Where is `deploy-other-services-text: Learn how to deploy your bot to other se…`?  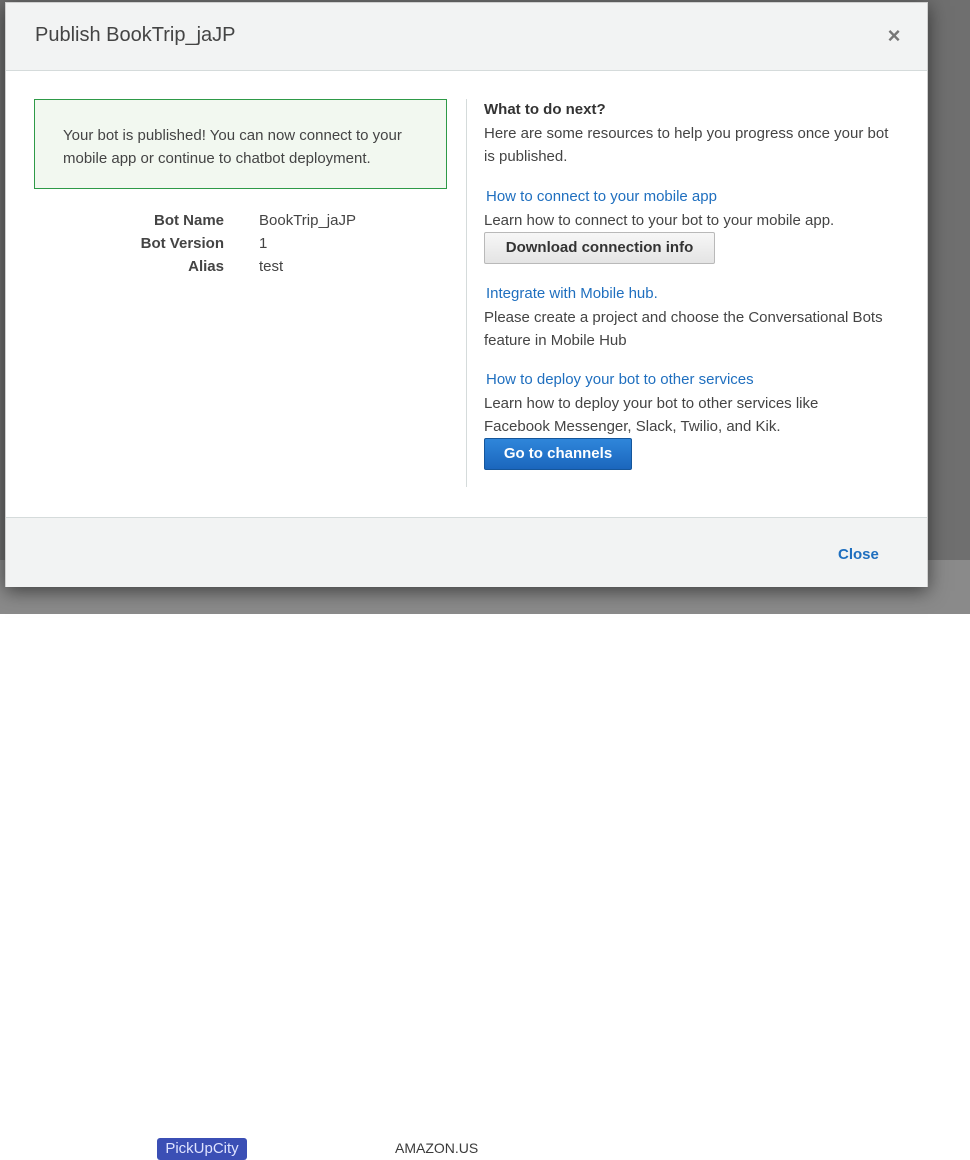 deploy-other-services-text: Learn how to deploy your bot to other se… is located at coordinates (651, 415).